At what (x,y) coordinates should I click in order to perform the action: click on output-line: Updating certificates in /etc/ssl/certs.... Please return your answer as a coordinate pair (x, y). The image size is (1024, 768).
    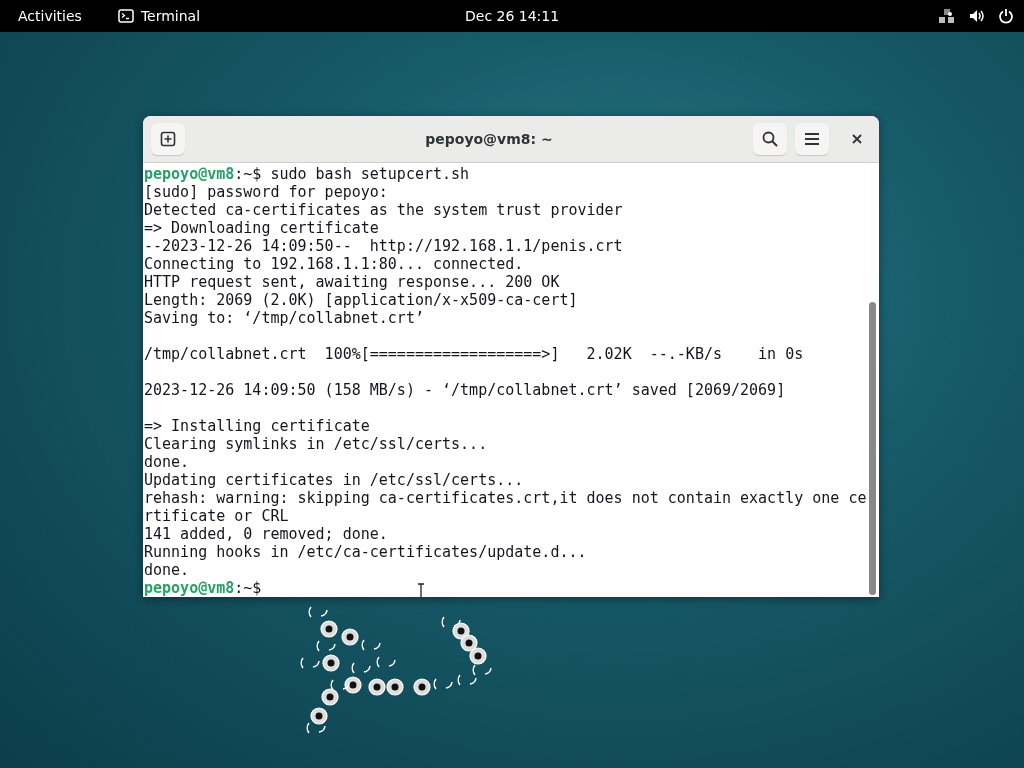
    Looking at the image, I should click on (334, 480).